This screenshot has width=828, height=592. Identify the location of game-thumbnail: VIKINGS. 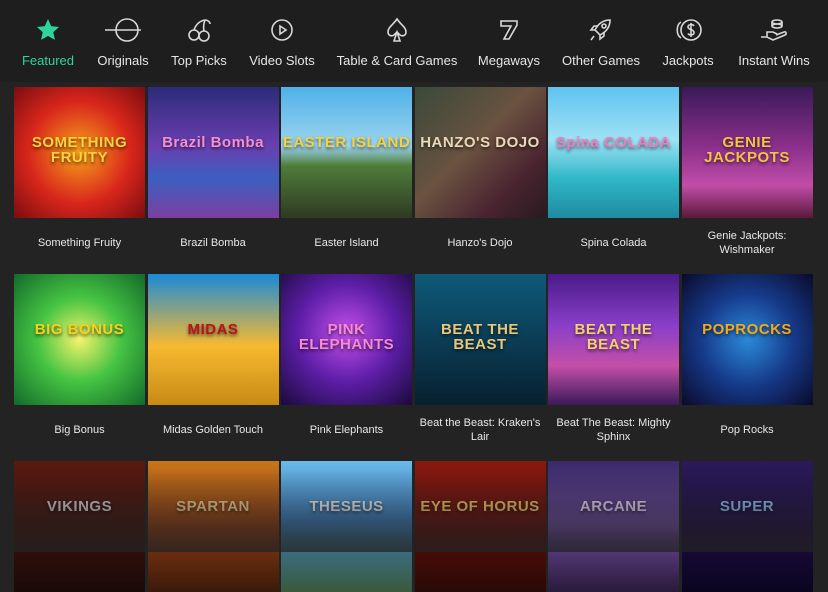
(79, 526).